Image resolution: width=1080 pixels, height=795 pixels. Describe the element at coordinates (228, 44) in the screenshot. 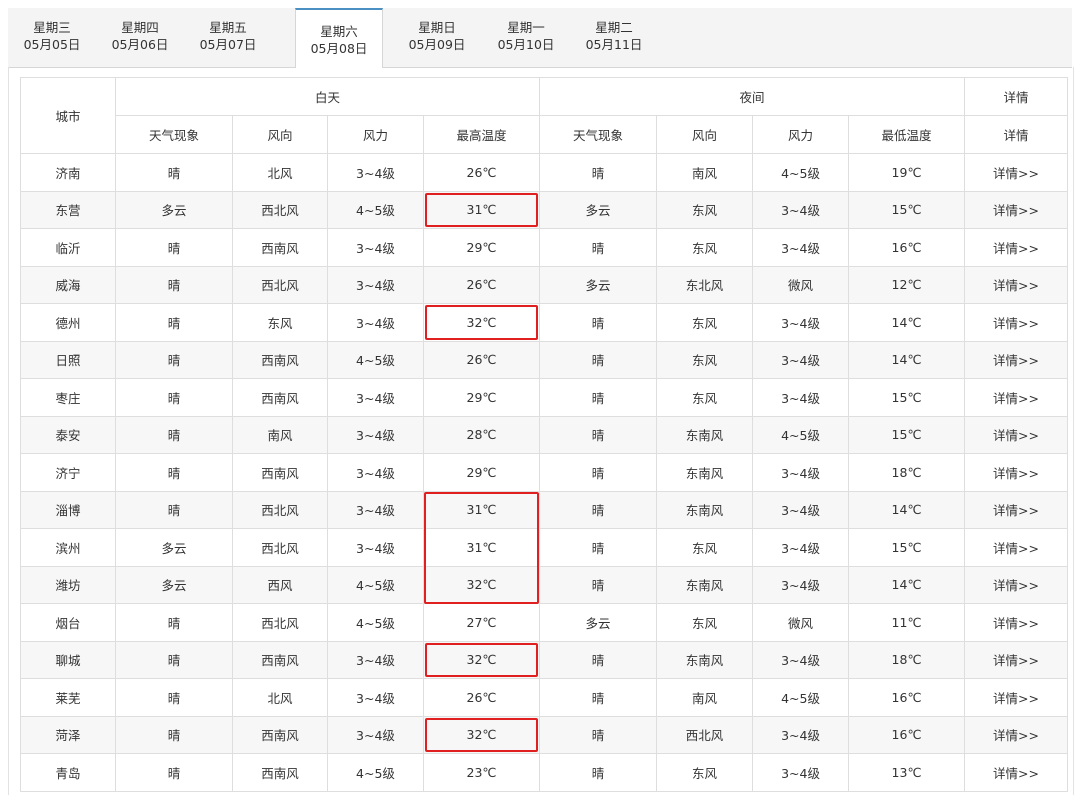

I see `tab-date: 05月07日` at that location.